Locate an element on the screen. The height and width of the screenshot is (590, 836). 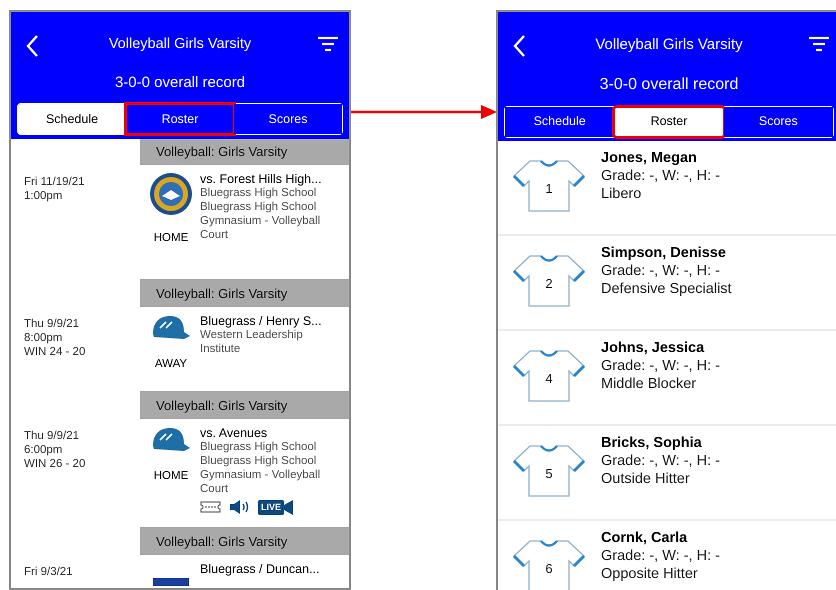
player-position: Libero is located at coordinates (621, 194).